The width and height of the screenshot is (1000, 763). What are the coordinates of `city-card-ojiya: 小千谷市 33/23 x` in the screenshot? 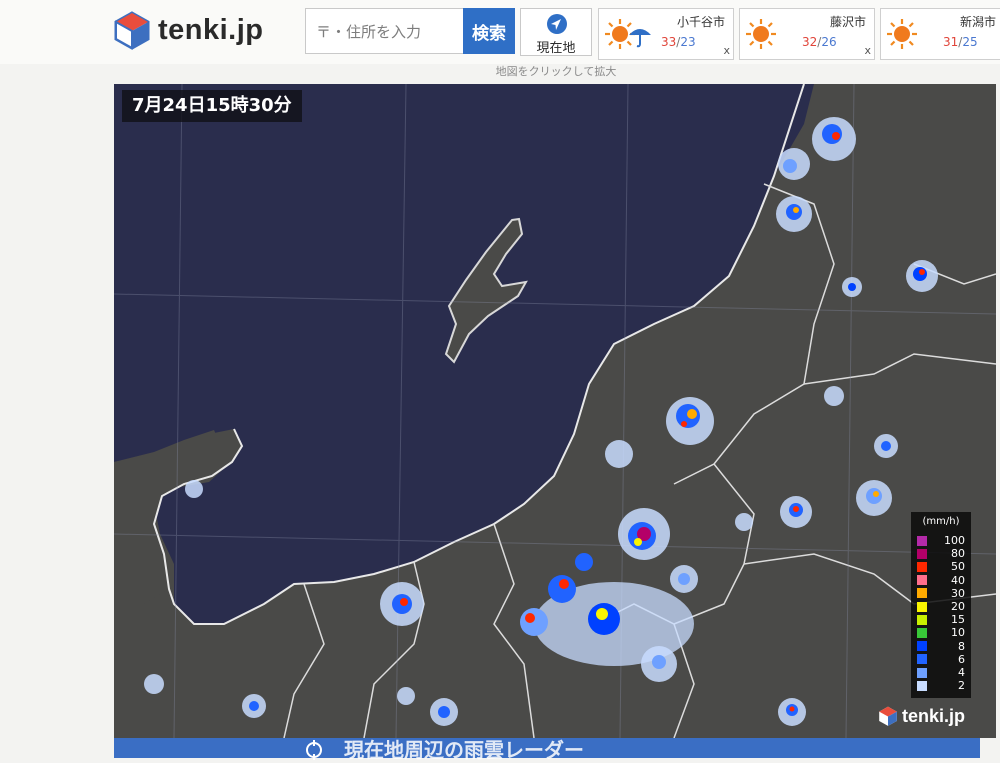 It's located at (666, 34).